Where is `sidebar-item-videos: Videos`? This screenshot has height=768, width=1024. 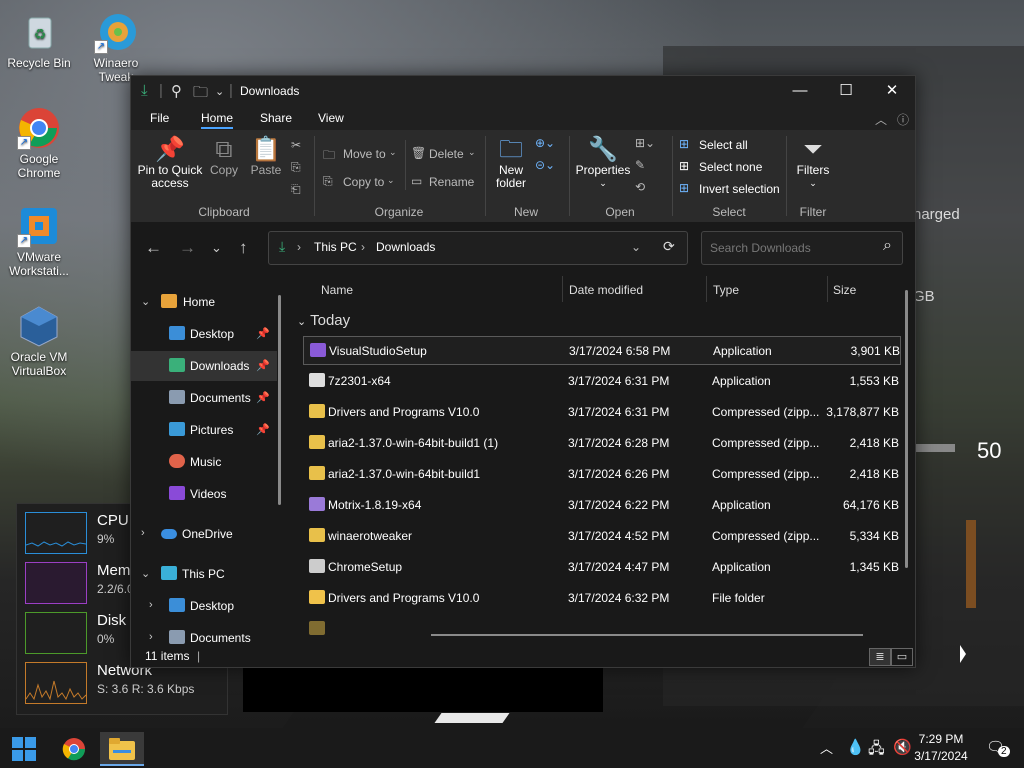
sidebar-item-videos: Videos is located at coordinates (204, 494).